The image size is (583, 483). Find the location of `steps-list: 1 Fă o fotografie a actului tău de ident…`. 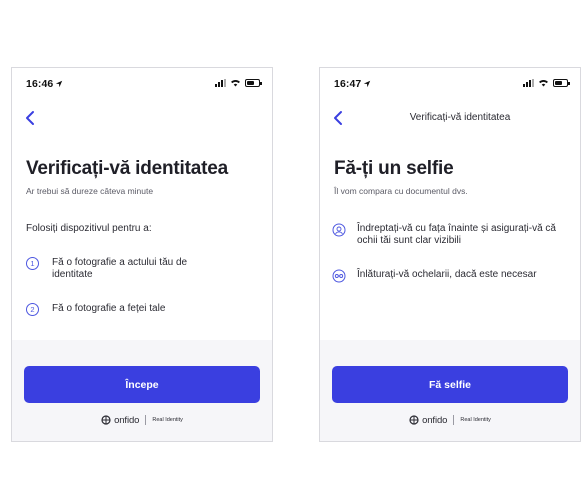

steps-list: 1 Fă o fotografie a actului tău de ident… is located at coordinates (144, 286).